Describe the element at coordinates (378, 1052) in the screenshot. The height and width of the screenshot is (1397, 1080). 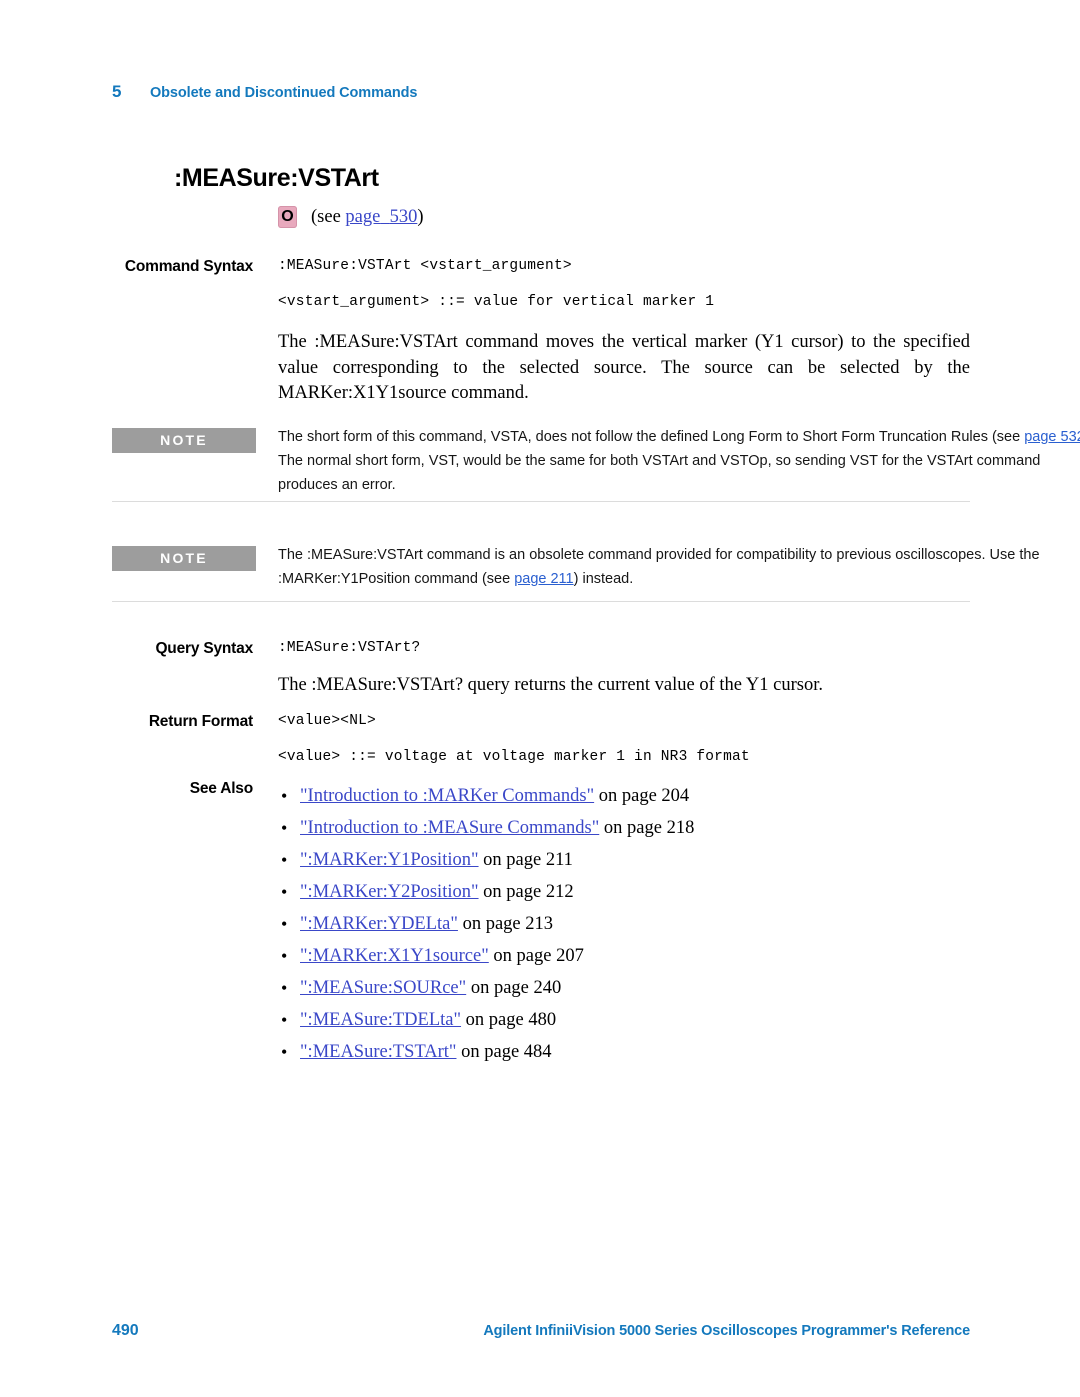
I see `see-also-link: ":MEASure:TSTArt"` at that location.